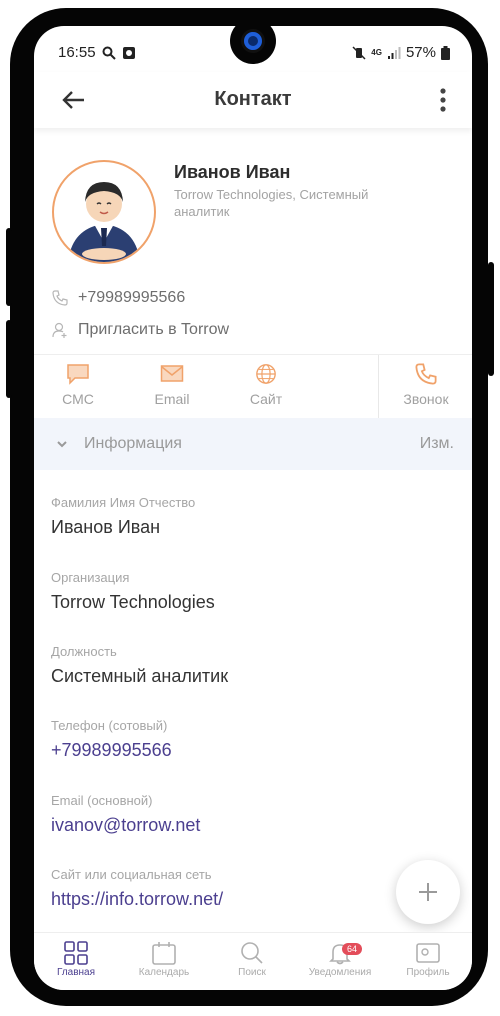 This screenshot has height=1016, width=500. What do you see at coordinates (125, 825) in the screenshot?
I see `field-value-email: ivanov@torrow.net` at bounding box center [125, 825].